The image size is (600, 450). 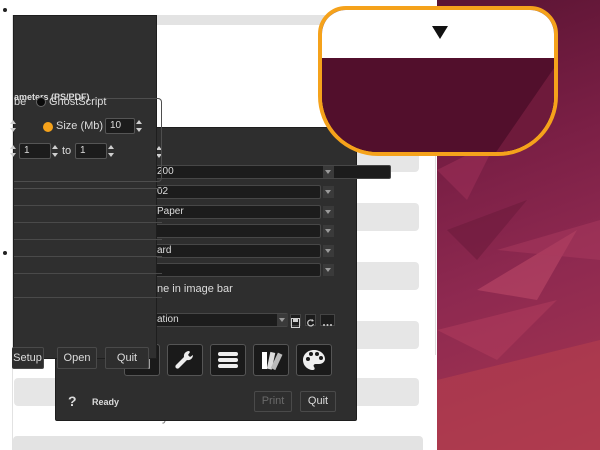 What do you see at coordinates (195, 289) in the screenshot?
I see `image-bar-checkbox-label: ne in image bar` at bounding box center [195, 289].